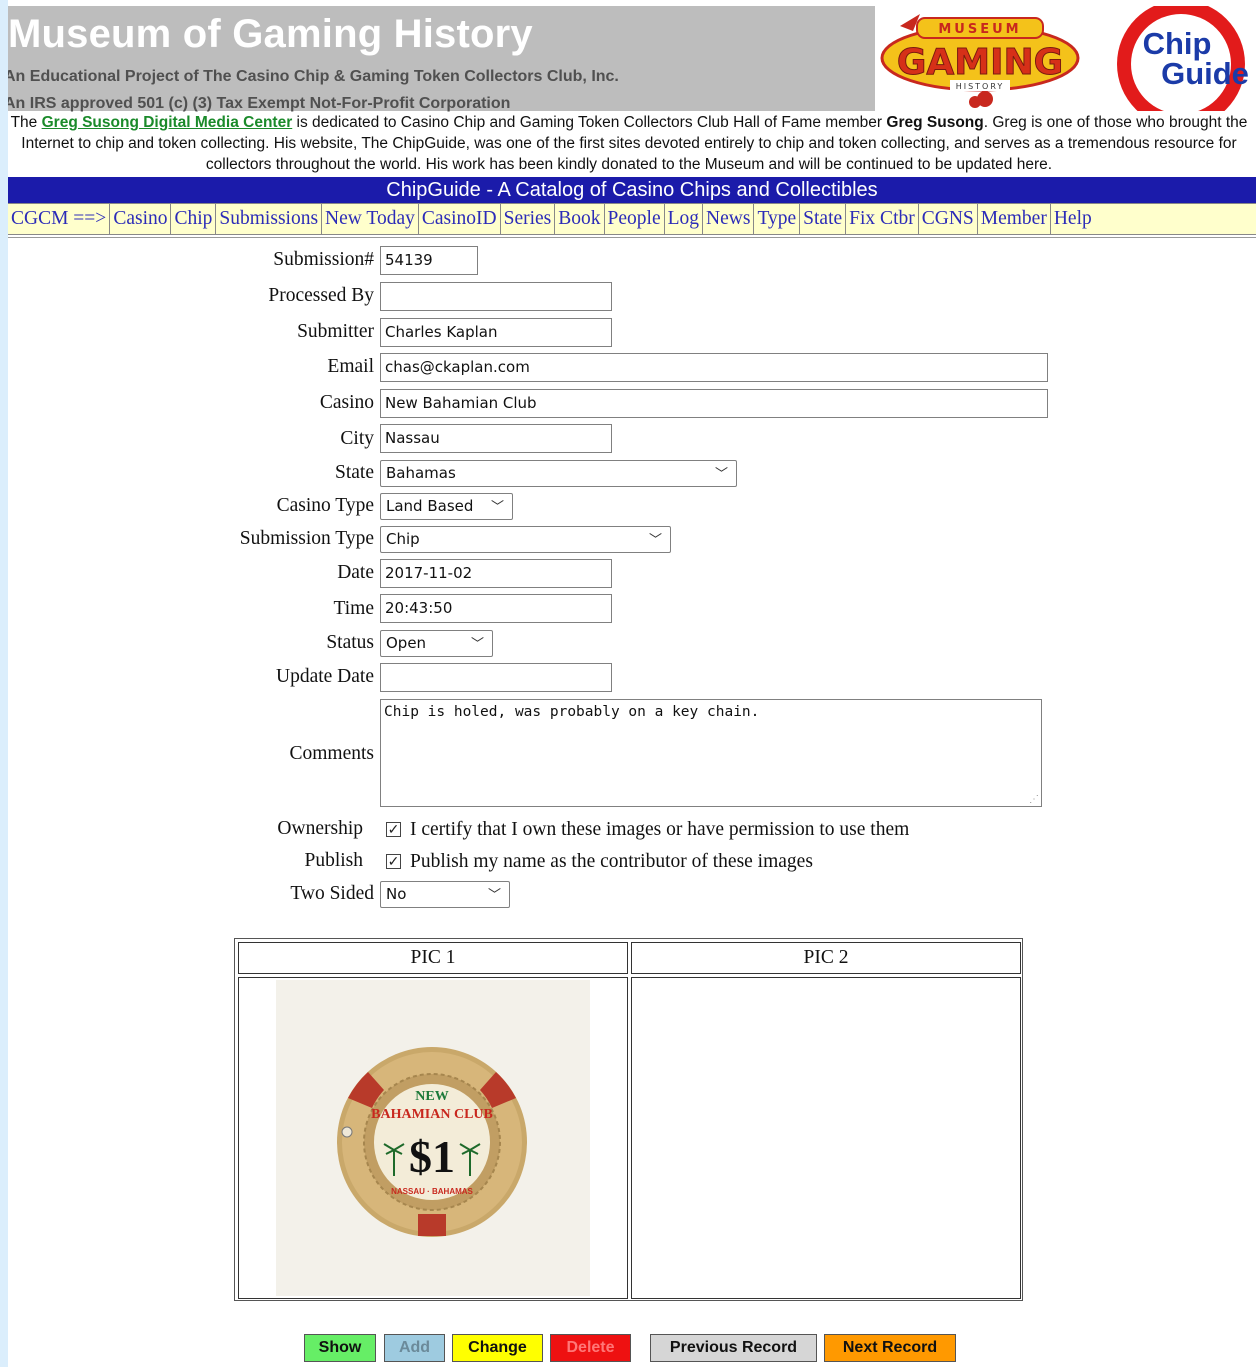  I want to click on pic2-header: PIC 2, so click(826, 958).